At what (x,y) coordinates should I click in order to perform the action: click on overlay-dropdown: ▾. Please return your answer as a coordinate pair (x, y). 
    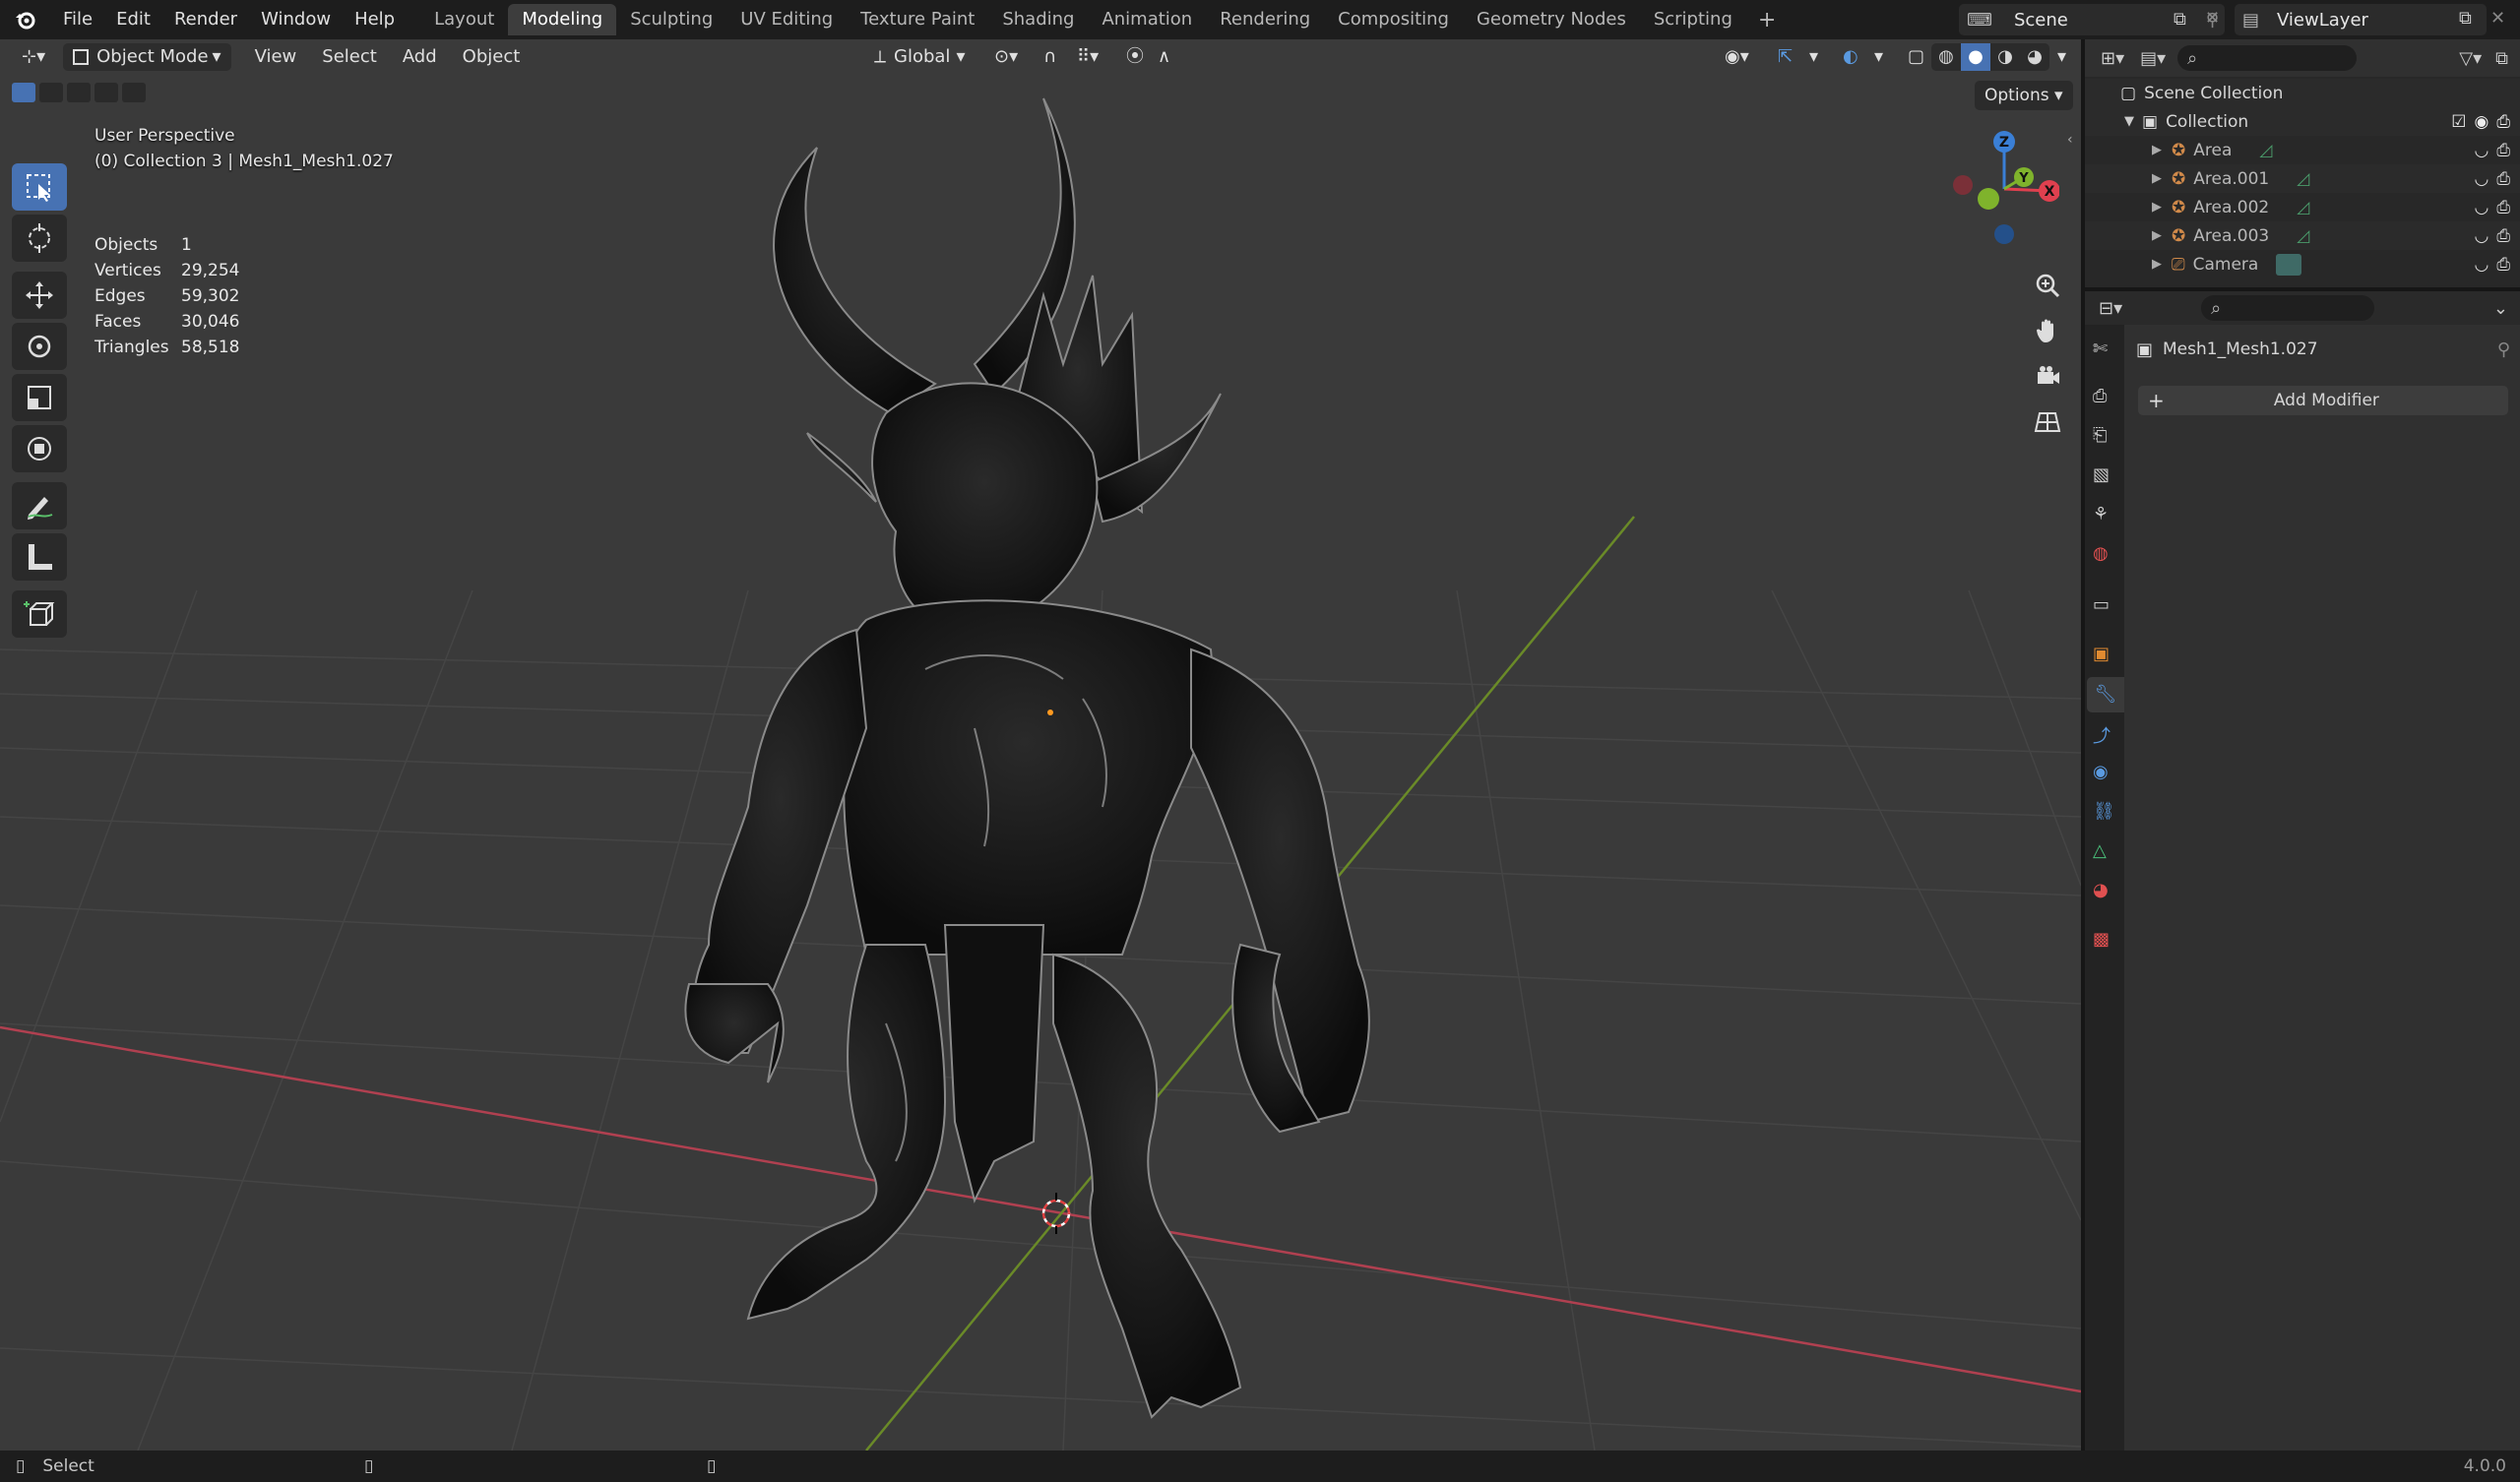
    Looking at the image, I should click on (1878, 57).